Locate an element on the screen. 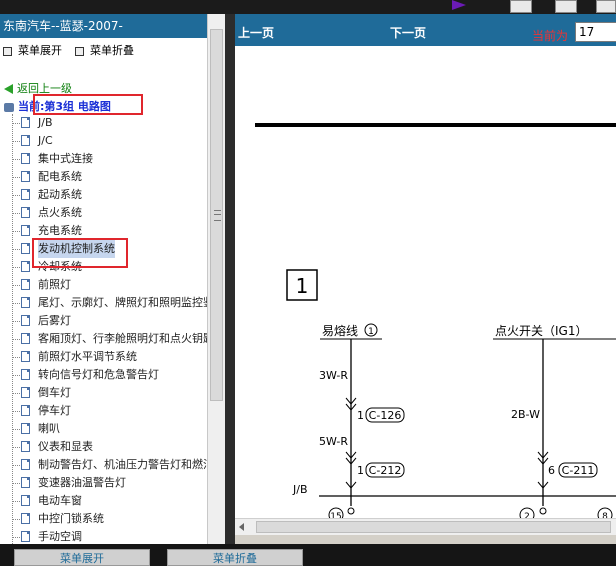 Image resolution: width=616 pixels, height=566 pixels. computer-icon is located at coordinates (9, 107).